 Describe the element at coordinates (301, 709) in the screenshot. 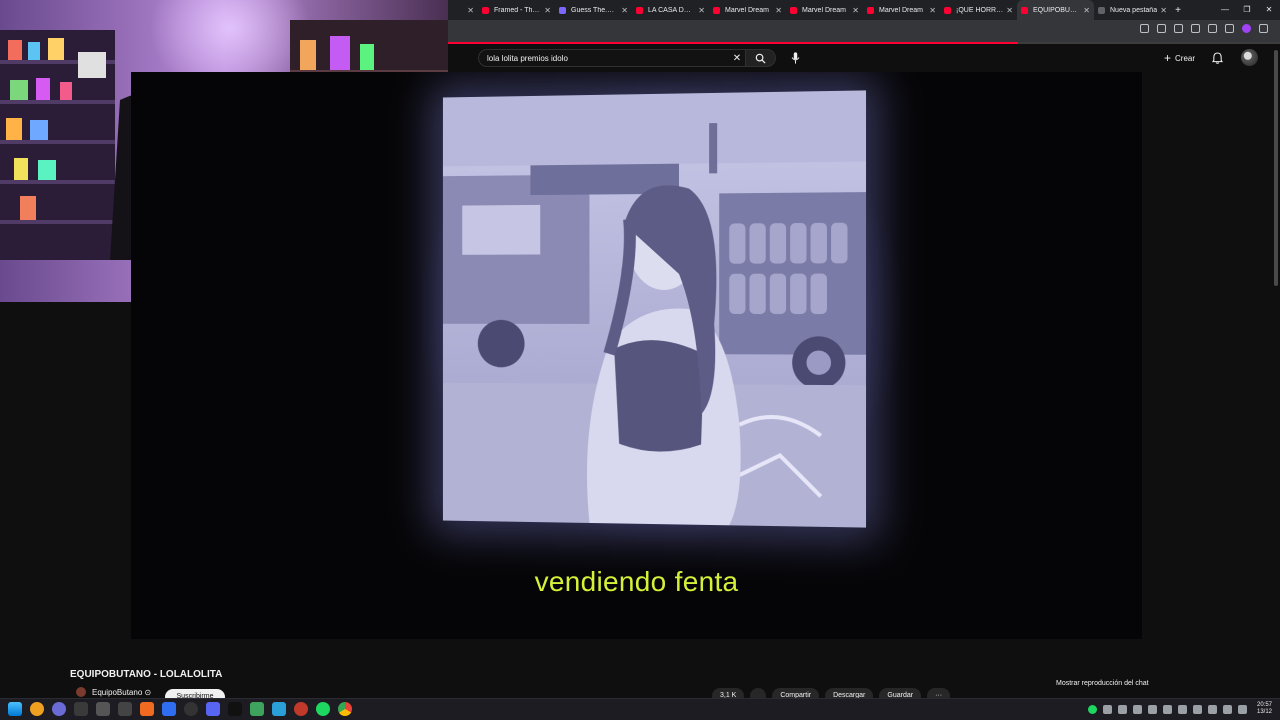

I see `app-icon-ring` at that location.